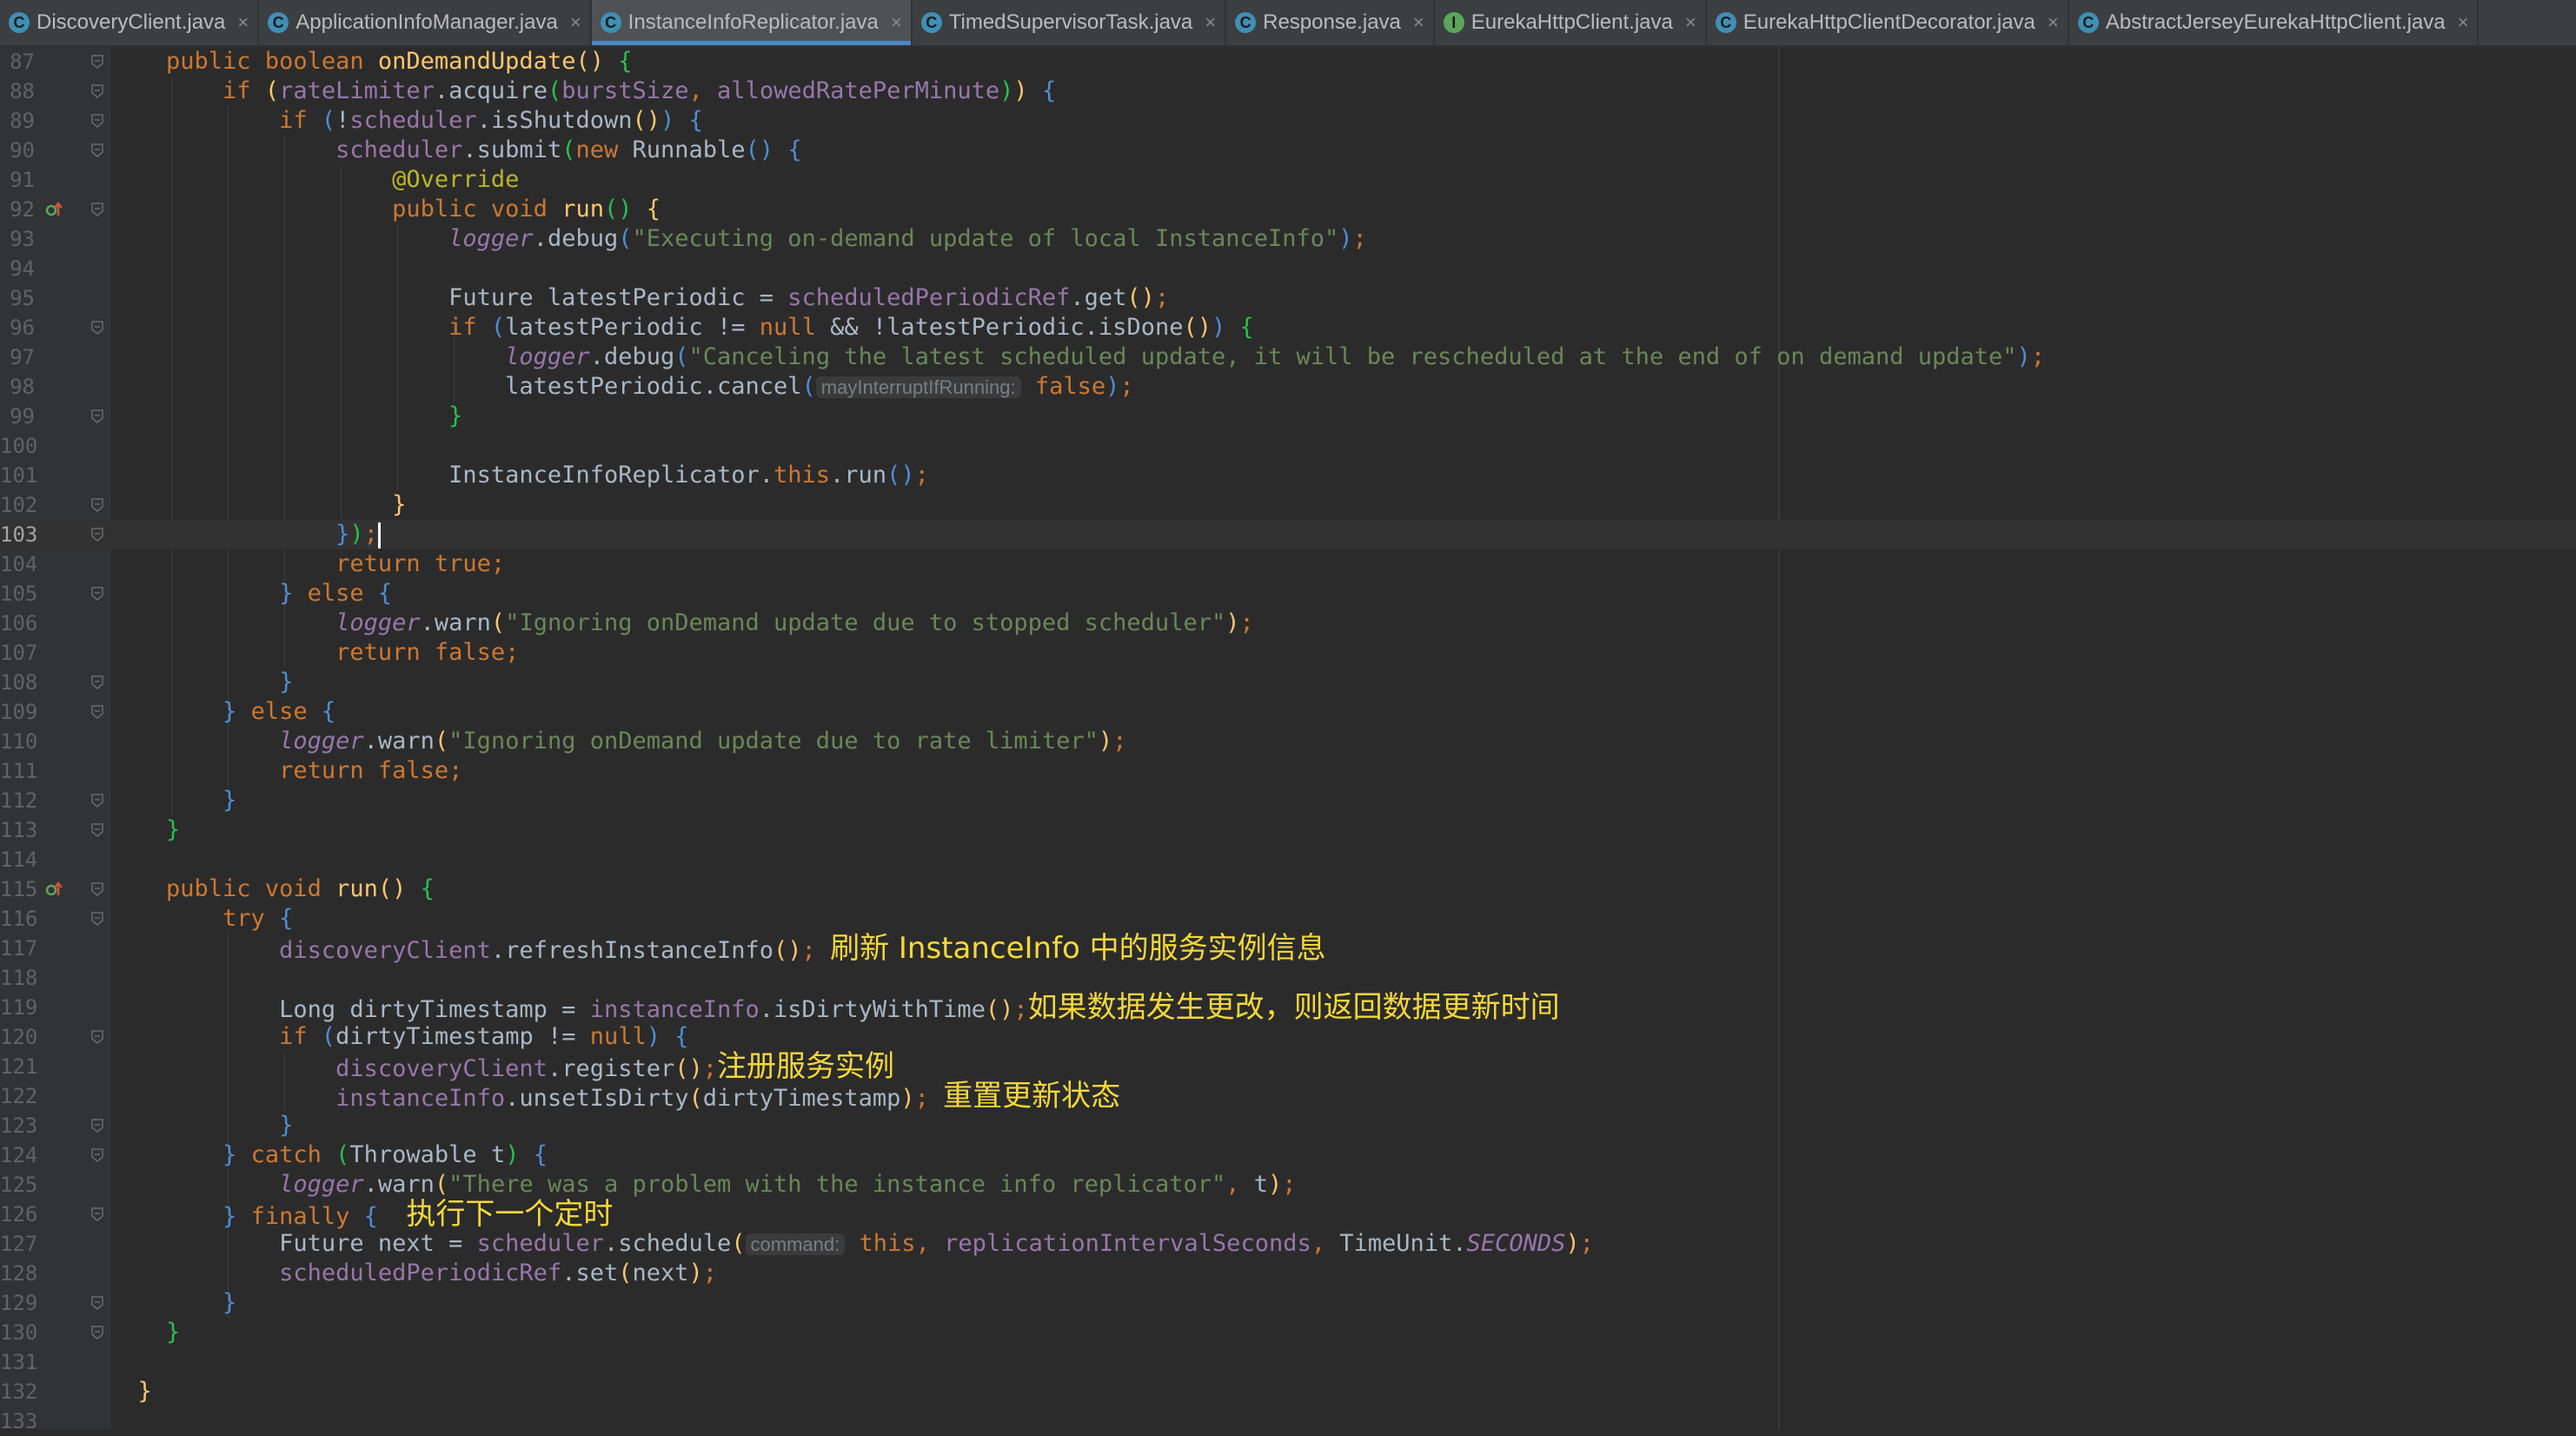 The image size is (2576, 1436). Describe the element at coordinates (1288, 889) in the screenshot. I see `code-line: 115 public void run() {` at that location.